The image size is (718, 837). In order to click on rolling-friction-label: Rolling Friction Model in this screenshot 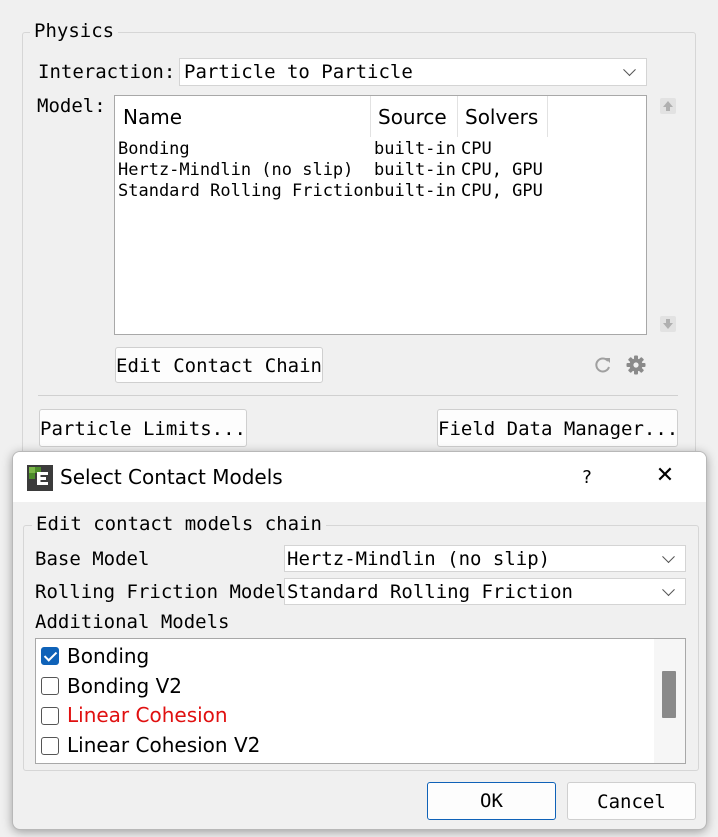, I will do `click(161, 592)`.